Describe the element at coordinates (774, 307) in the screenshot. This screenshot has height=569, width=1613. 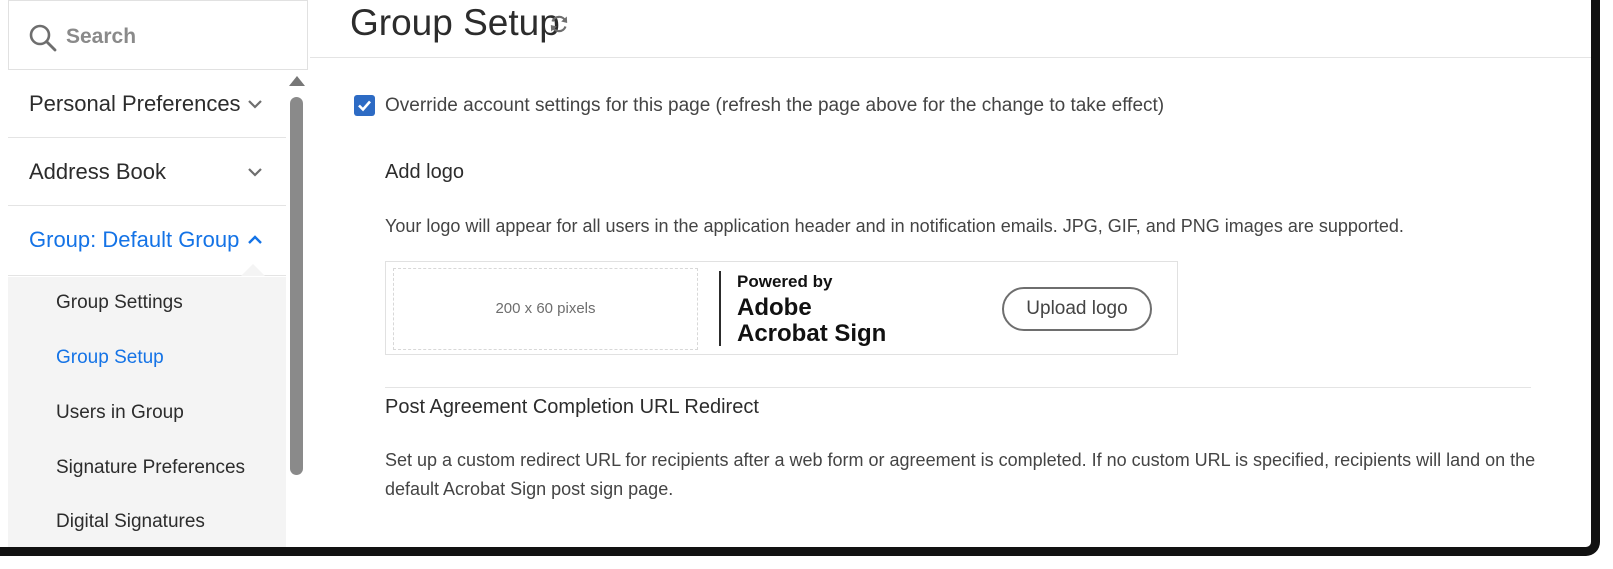
I see `brand-name-line1: Adobe` at that location.